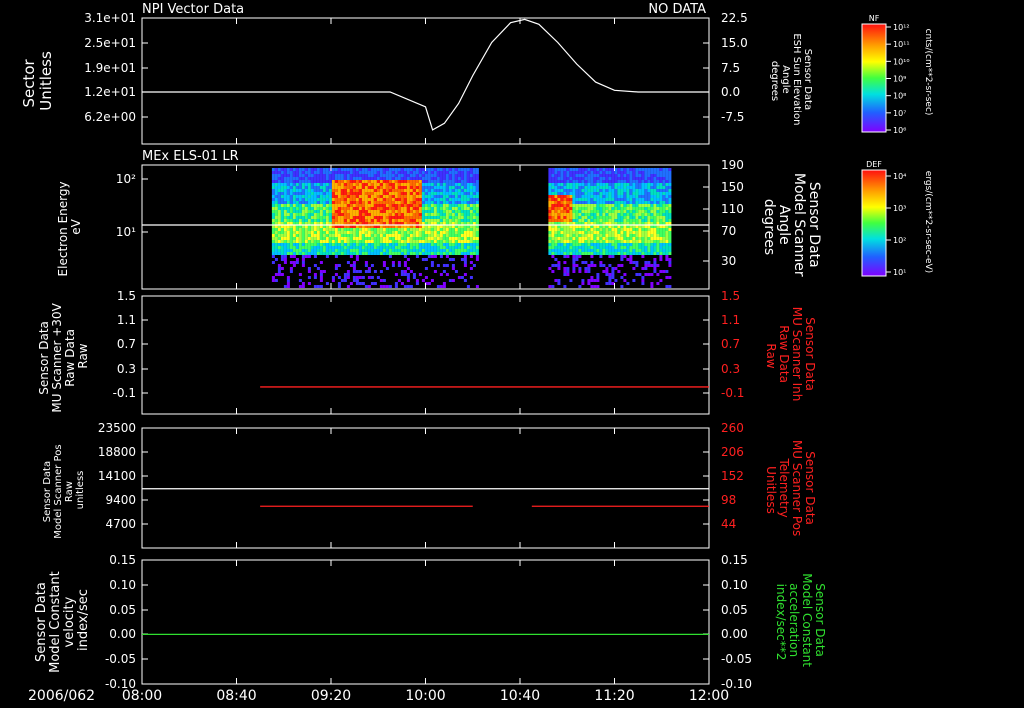  Describe the element at coordinates (41, 622) in the screenshot. I see `panel5-ylabel-left-line1: Sensor Data` at that location.